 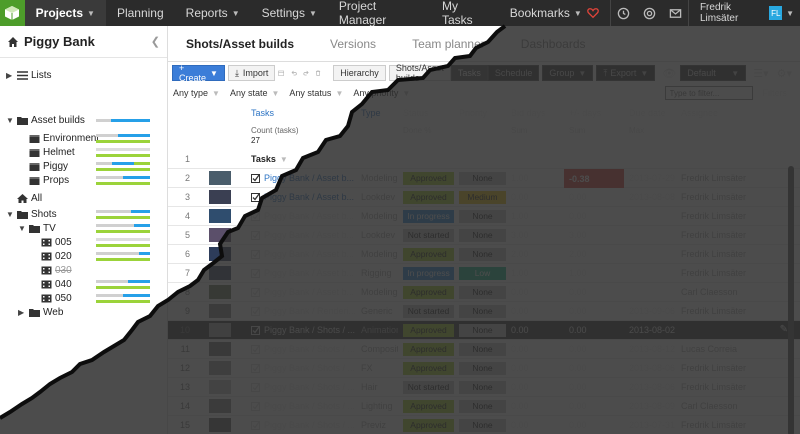 What do you see at coordinates (775, 93) in the screenshot?
I see `filters-toggle: Filters` at bounding box center [775, 93].